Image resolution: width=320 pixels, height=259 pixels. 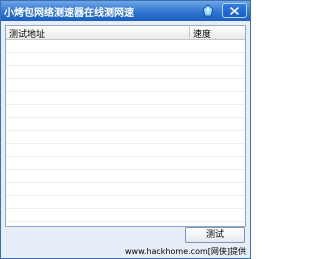 What do you see at coordinates (69, 13) in the screenshot?
I see `window-title: 小烤包网络测速器在线测网速` at bounding box center [69, 13].